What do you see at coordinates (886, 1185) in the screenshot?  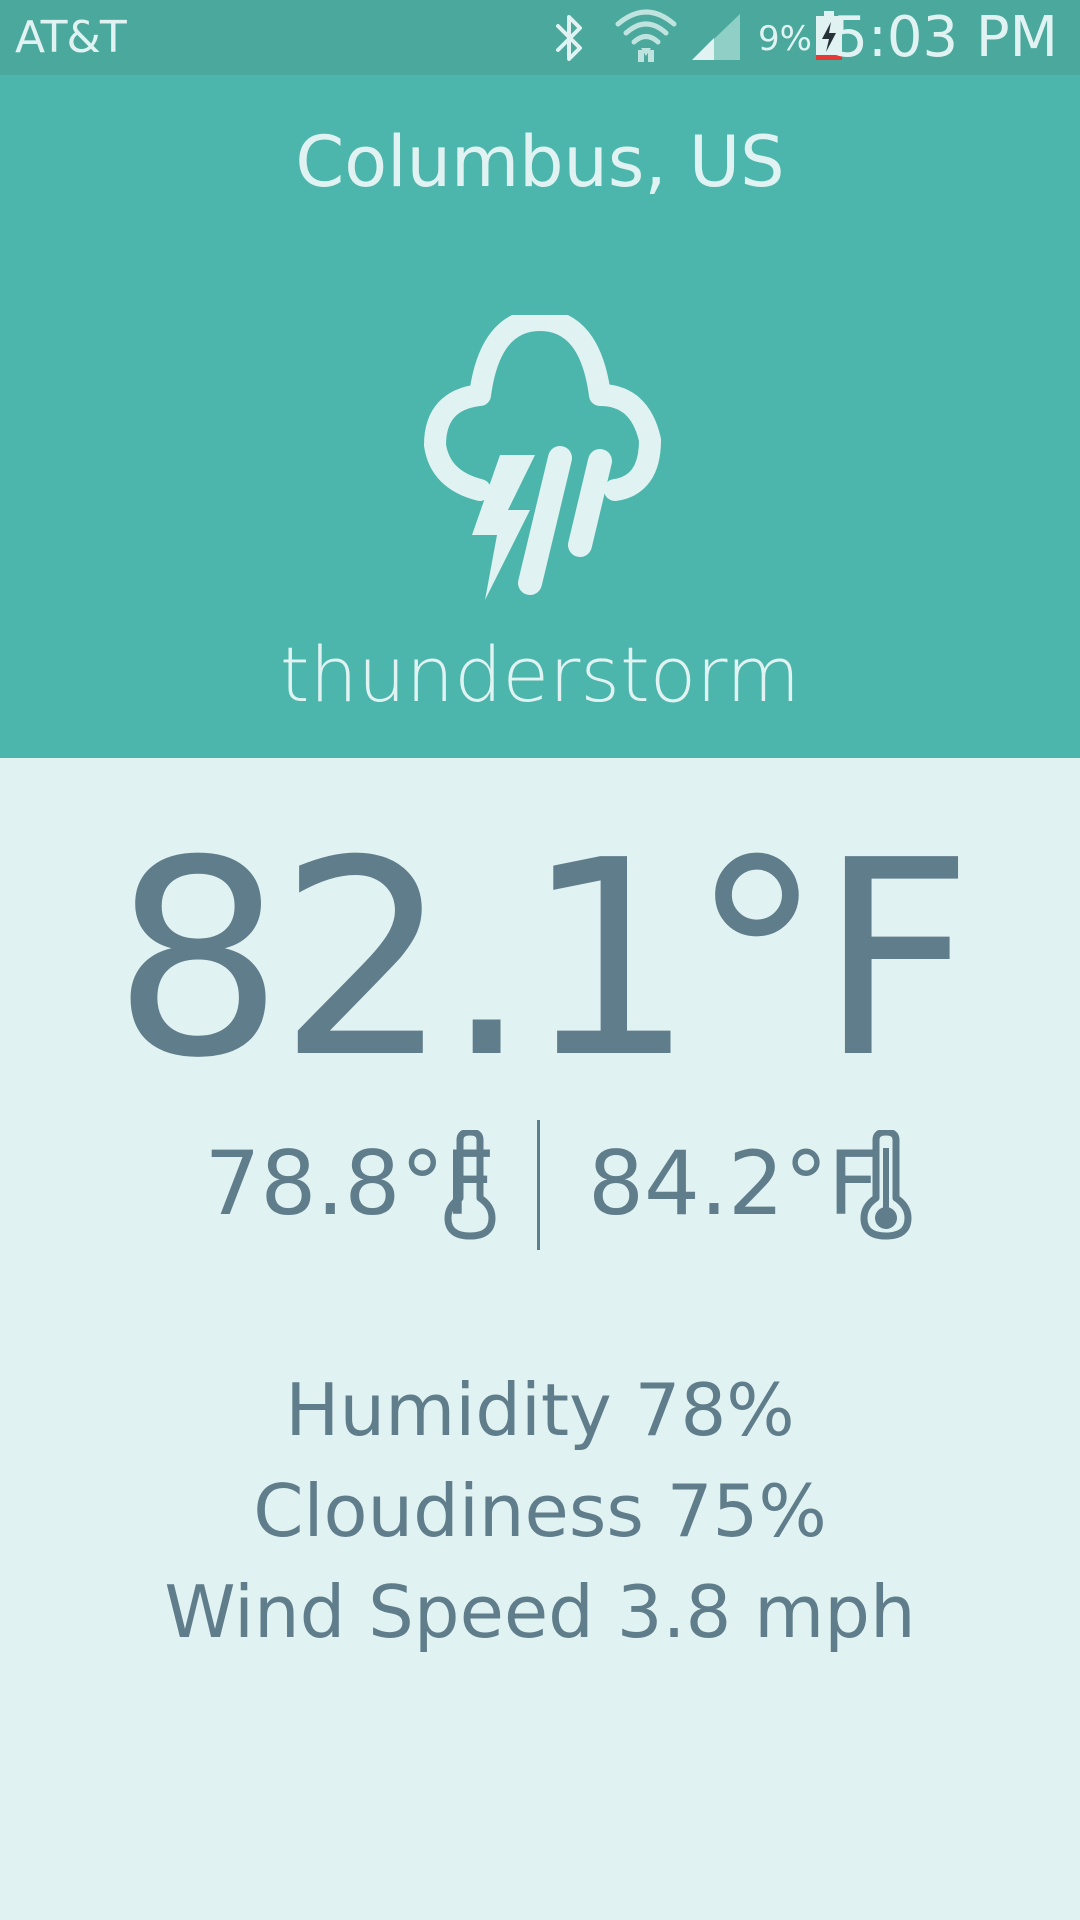 I see `thermometer-high-icon` at bounding box center [886, 1185].